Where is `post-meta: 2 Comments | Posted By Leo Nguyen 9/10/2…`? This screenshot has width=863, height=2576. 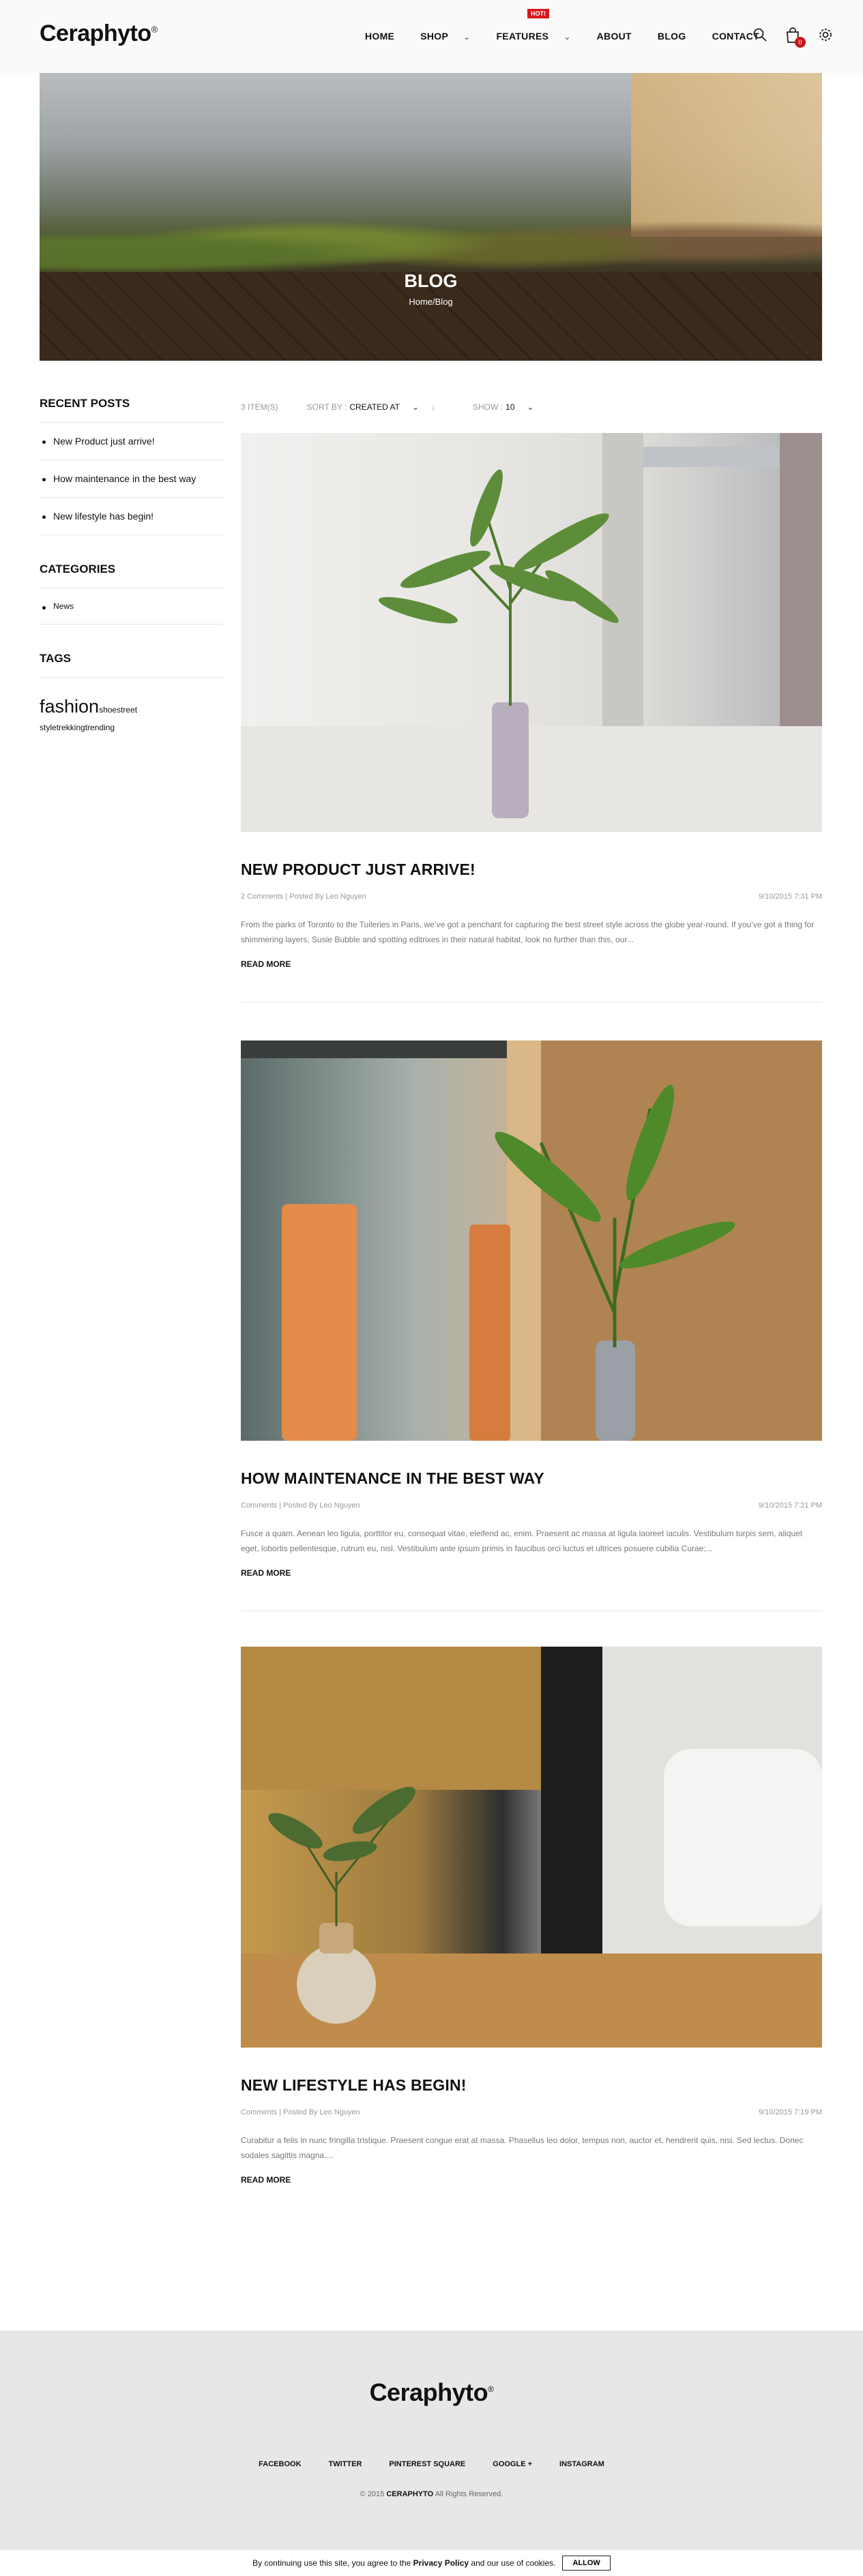
post-meta: 2 Comments | Posted By Leo Nguyen 9/10/2… is located at coordinates (531, 897).